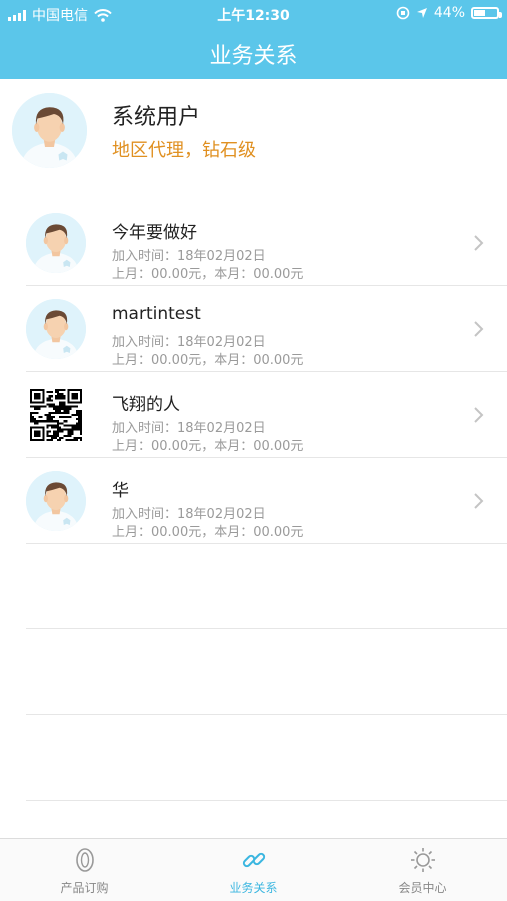 The height and width of the screenshot is (901, 507). I want to click on tab-label: 会员中心, so click(422, 888).